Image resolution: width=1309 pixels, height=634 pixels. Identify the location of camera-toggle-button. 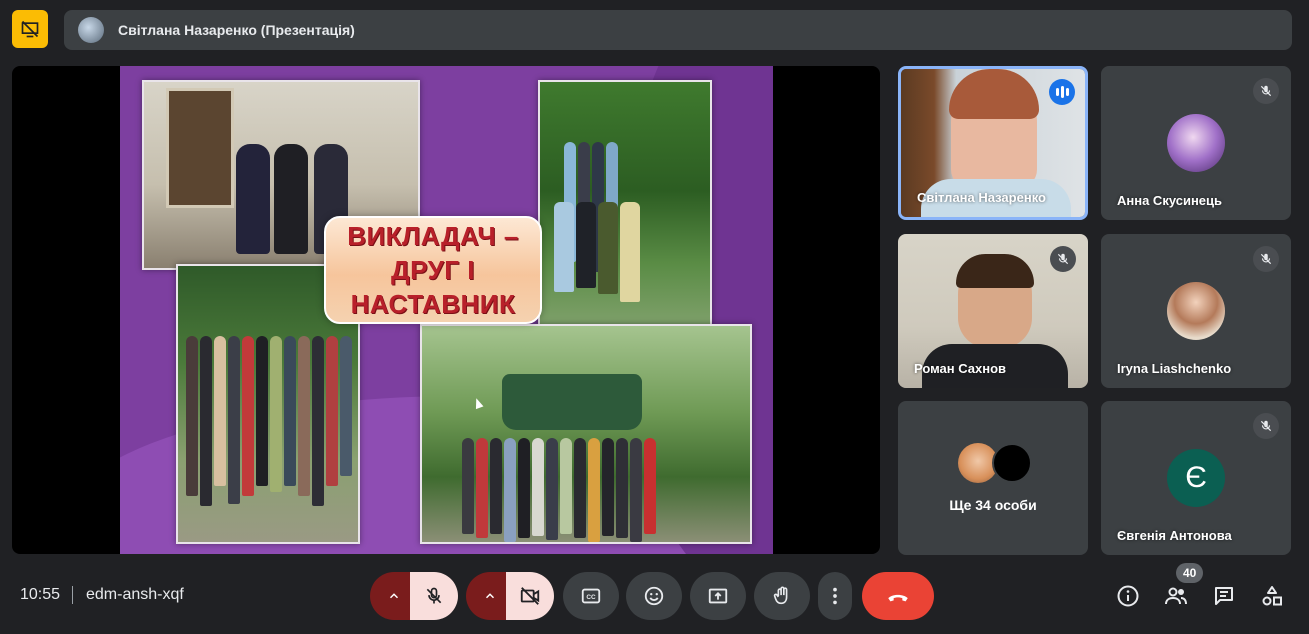
(530, 596).